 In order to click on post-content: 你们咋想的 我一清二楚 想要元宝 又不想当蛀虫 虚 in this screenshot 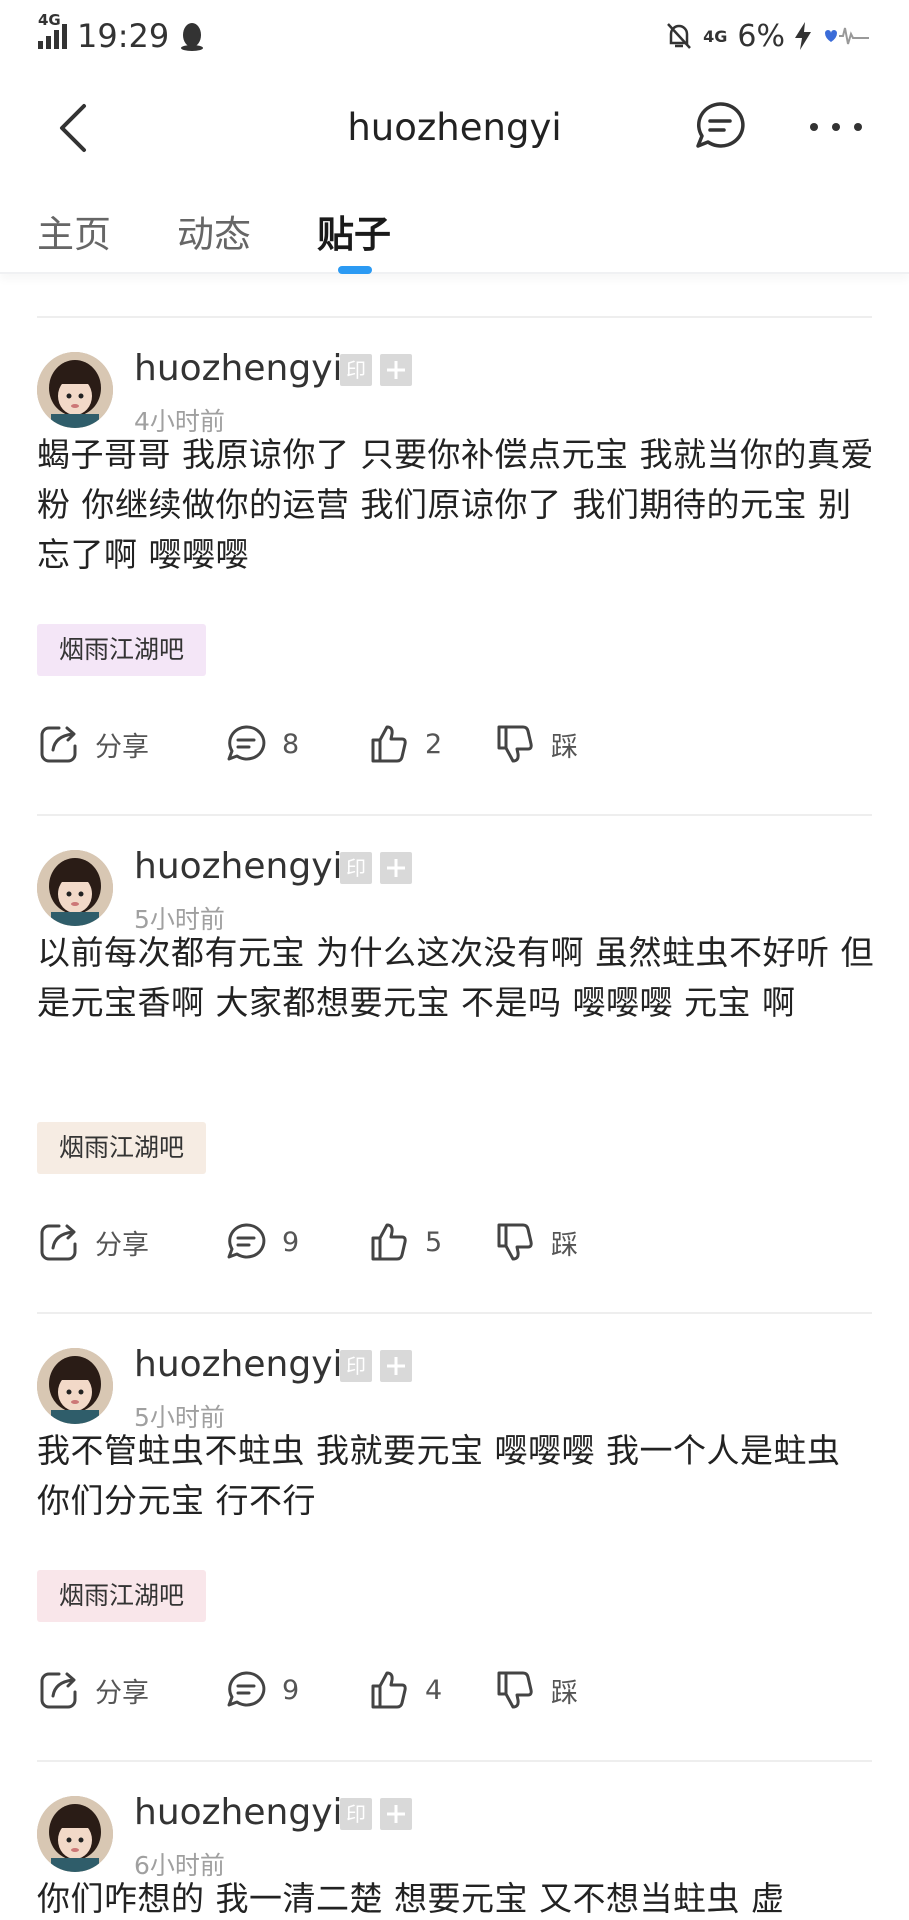, I will do `click(473, 1897)`.